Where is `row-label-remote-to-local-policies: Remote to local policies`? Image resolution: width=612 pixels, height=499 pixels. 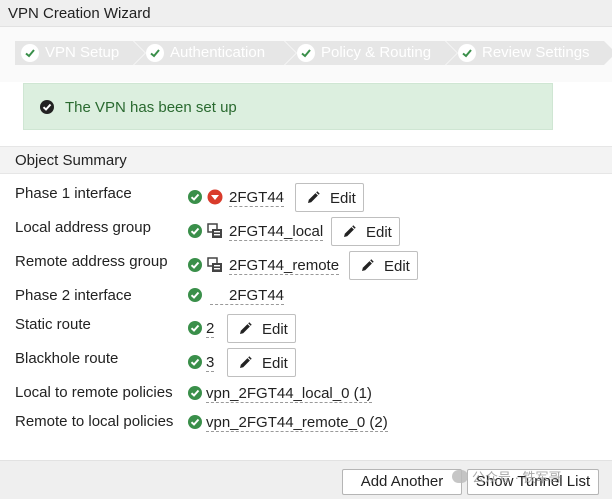
row-label-remote-to-local-policies: Remote to local policies is located at coordinates (94, 421).